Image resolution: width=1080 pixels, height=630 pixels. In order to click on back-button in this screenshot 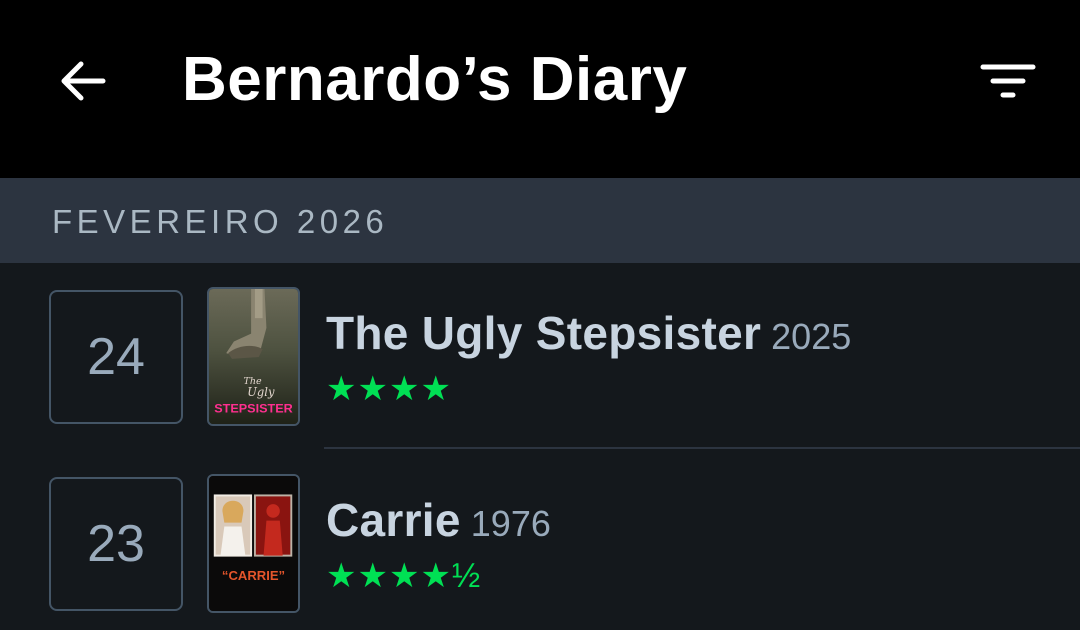, I will do `click(83, 81)`.